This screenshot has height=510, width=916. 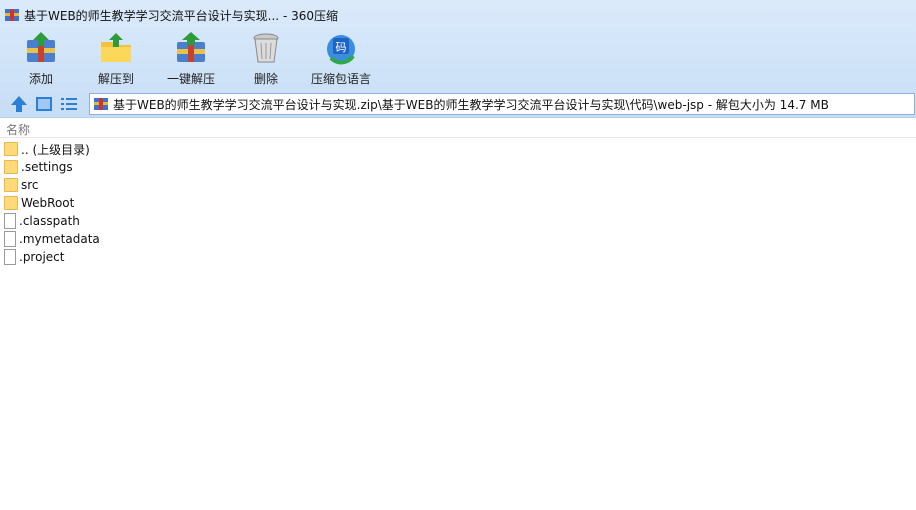 What do you see at coordinates (47, 167) in the screenshot?
I see `list-item-name: .settings` at bounding box center [47, 167].